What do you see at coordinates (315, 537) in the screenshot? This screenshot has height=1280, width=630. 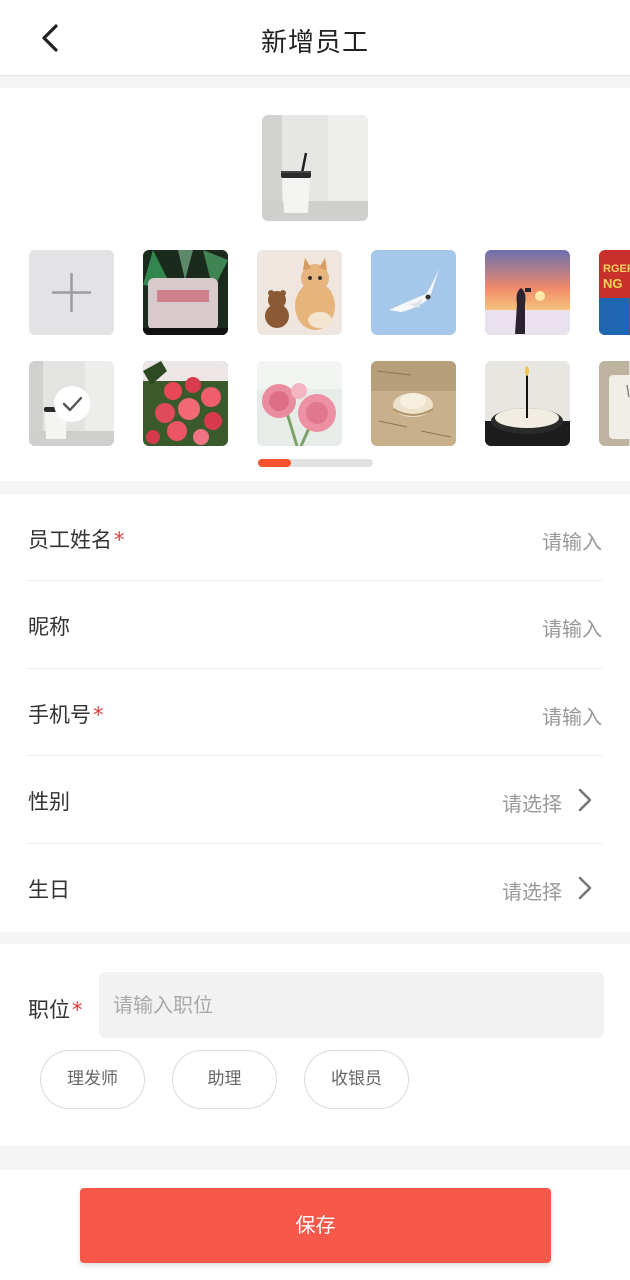 I see `form-row-name: 员工姓名* 请输入` at bounding box center [315, 537].